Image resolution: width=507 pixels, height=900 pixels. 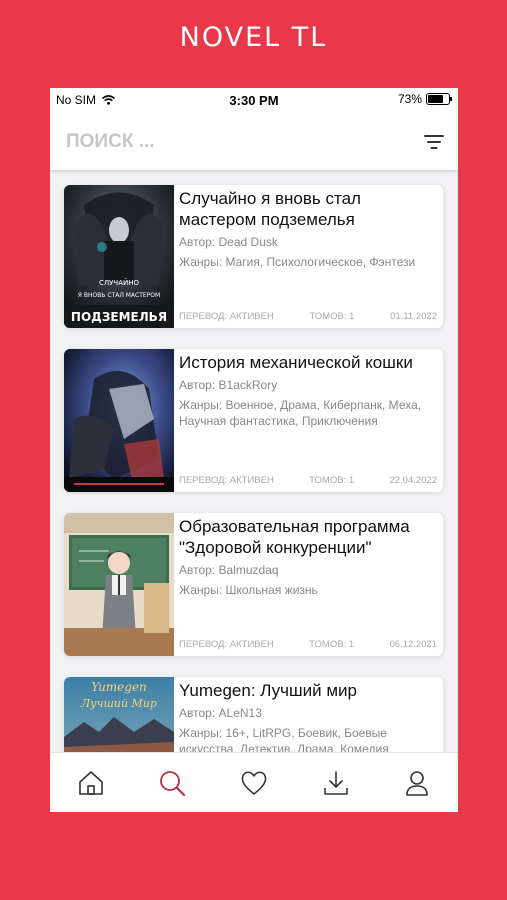 What do you see at coordinates (268, 690) in the screenshot?
I see `novel-title: Yumegen: Лучший мир` at bounding box center [268, 690].